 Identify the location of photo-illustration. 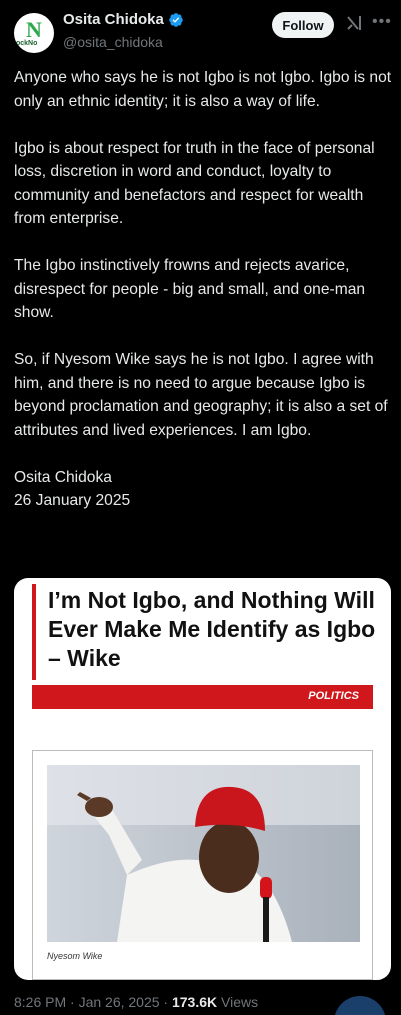
(203, 853).